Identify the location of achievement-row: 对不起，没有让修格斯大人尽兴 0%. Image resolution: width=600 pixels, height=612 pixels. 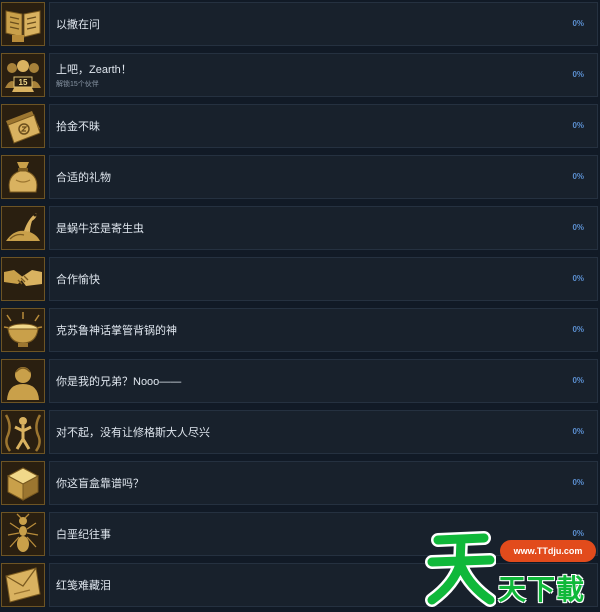
(300, 433).